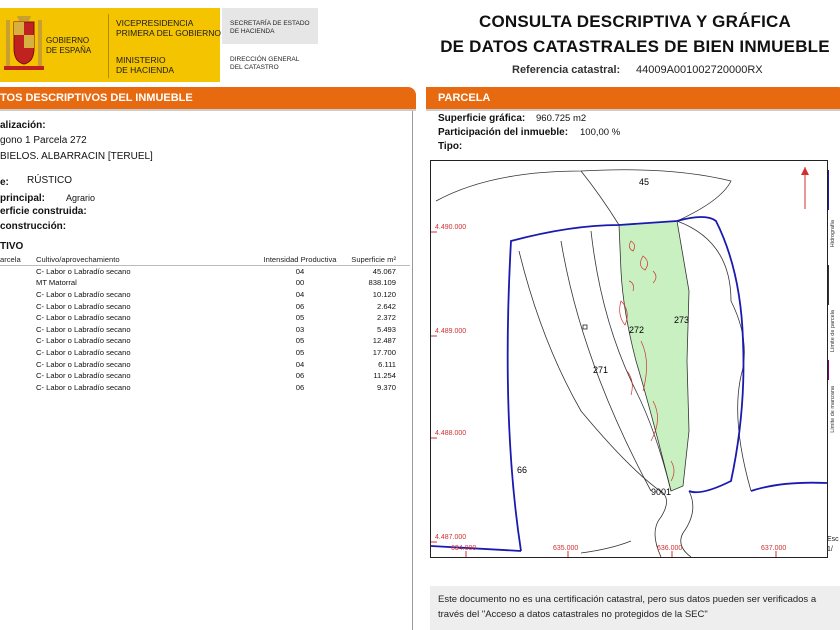  I want to click on cell-area: 2.642, so click(386, 306).